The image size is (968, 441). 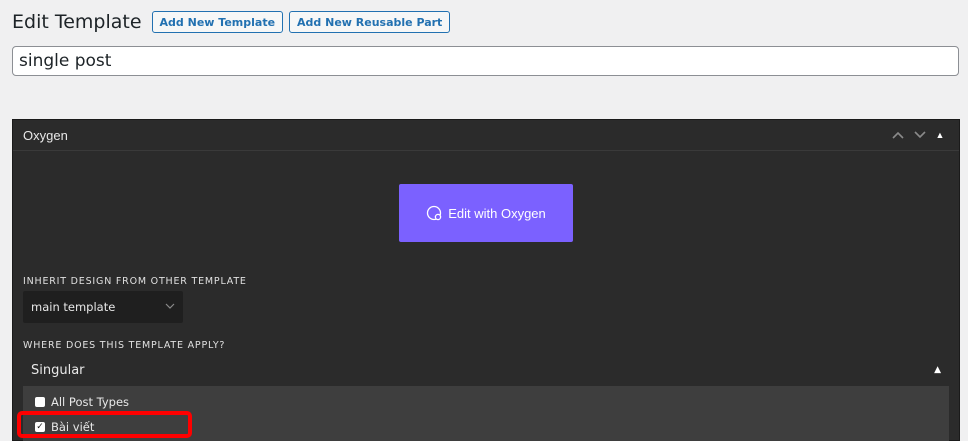 What do you see at coordinates (73, 307) in the screenshot?
I see `inherit-template-value: main template` at bounding box center [73, 307].